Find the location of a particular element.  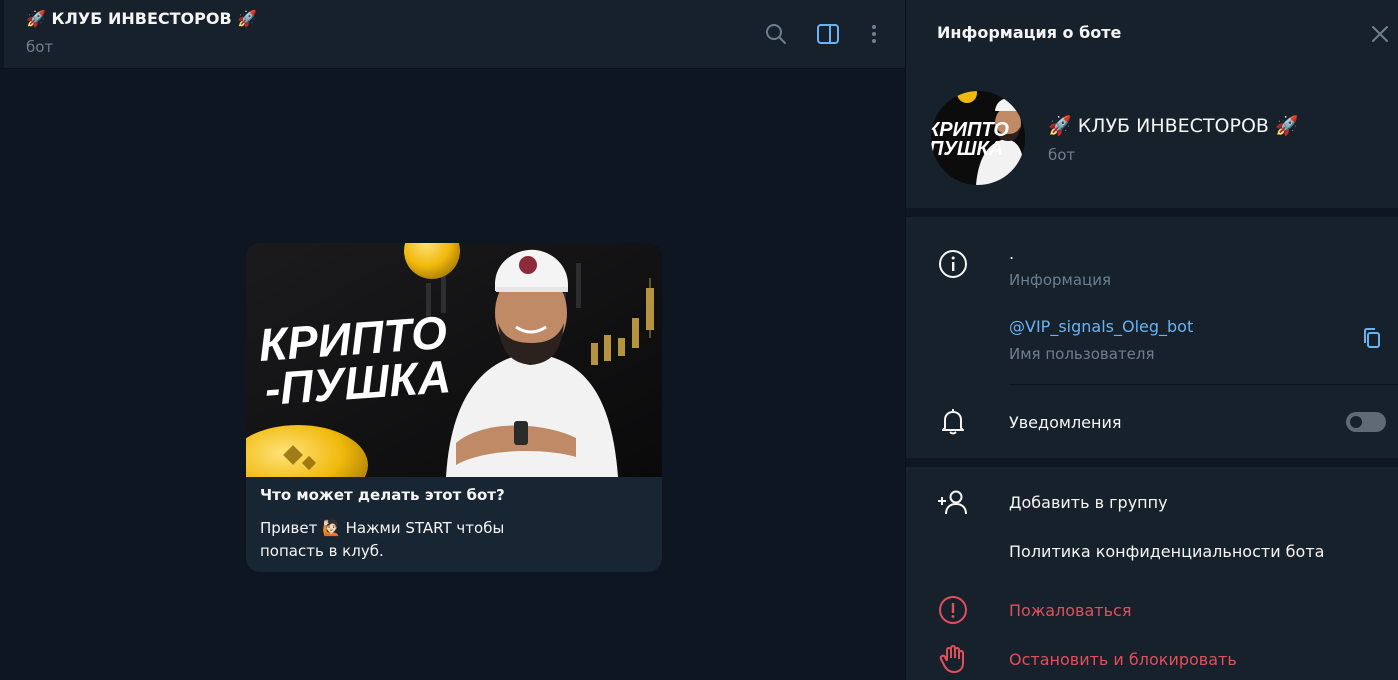

report-icon is located at coordinates (953, 610).